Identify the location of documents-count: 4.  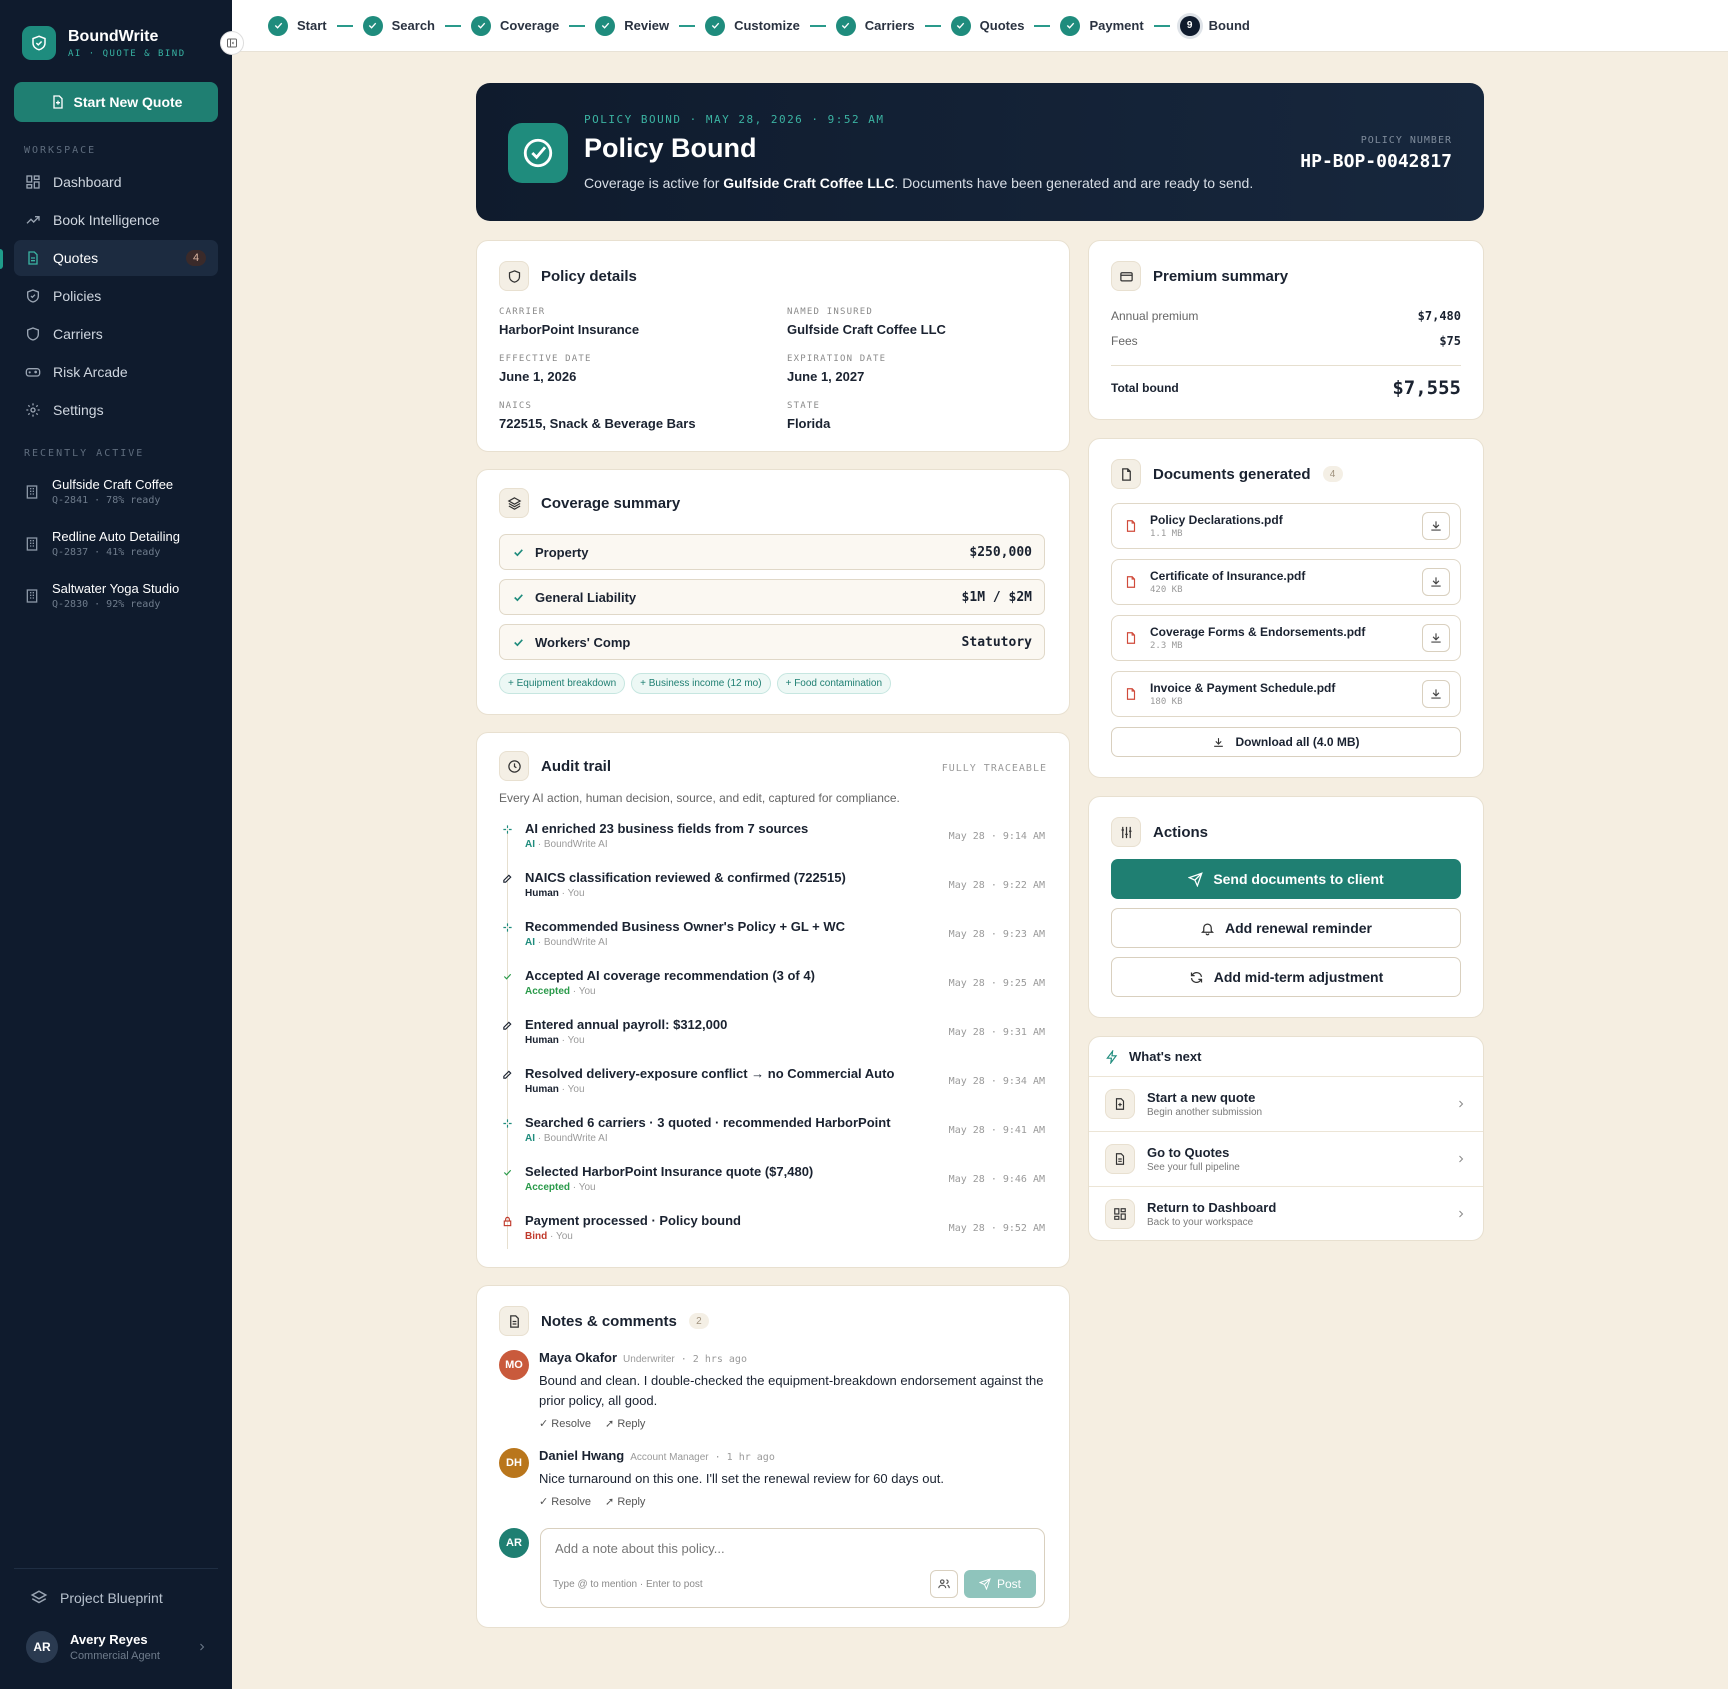
(1332, 474).